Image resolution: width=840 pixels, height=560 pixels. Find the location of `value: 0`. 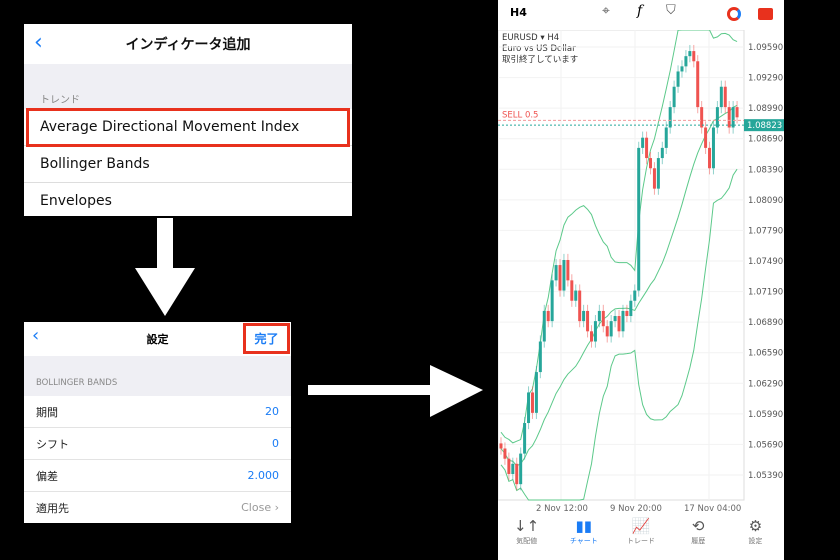

value: 0 is located at coordinates (275, 443).